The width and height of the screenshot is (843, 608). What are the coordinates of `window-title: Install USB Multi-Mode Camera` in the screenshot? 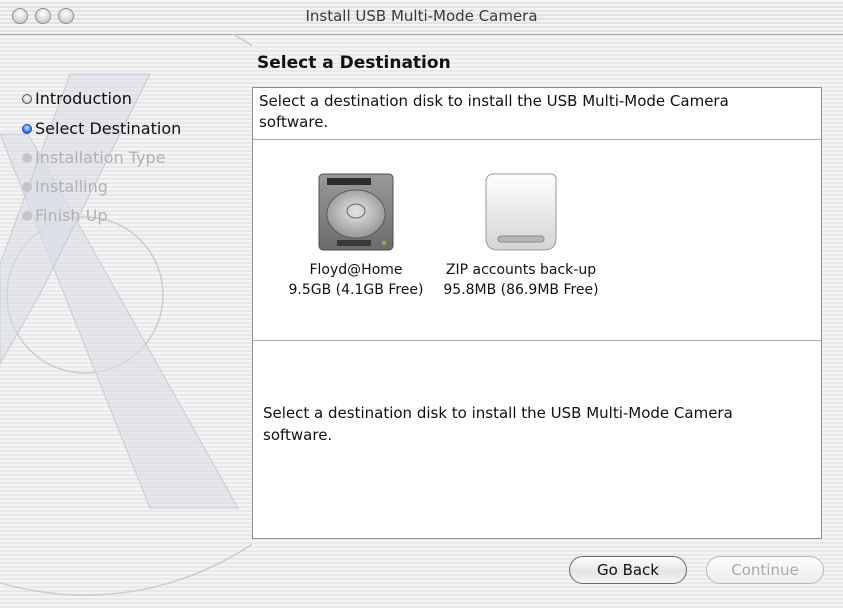 It's located at (421, 16).